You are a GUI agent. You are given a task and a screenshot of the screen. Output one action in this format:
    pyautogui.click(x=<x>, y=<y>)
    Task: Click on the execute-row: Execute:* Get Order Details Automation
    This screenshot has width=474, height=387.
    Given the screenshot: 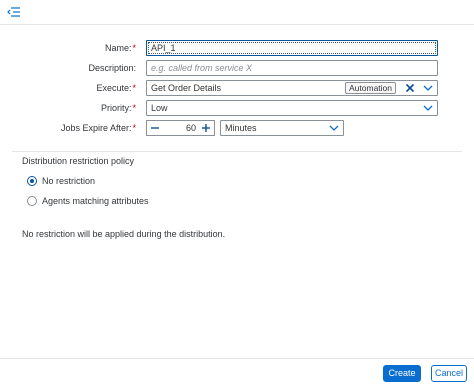 What is the action you would take?
    pyautogui.click(x=237, y=88)
    